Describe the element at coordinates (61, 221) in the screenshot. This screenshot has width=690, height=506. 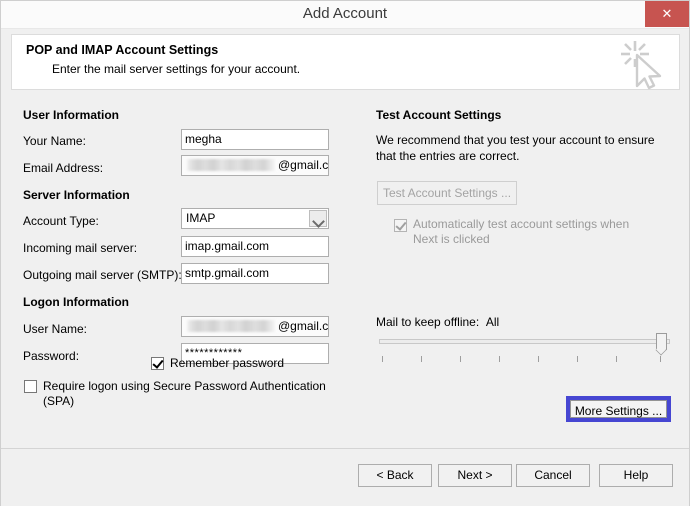
I see `account-type-label: Account Type:` at that location.